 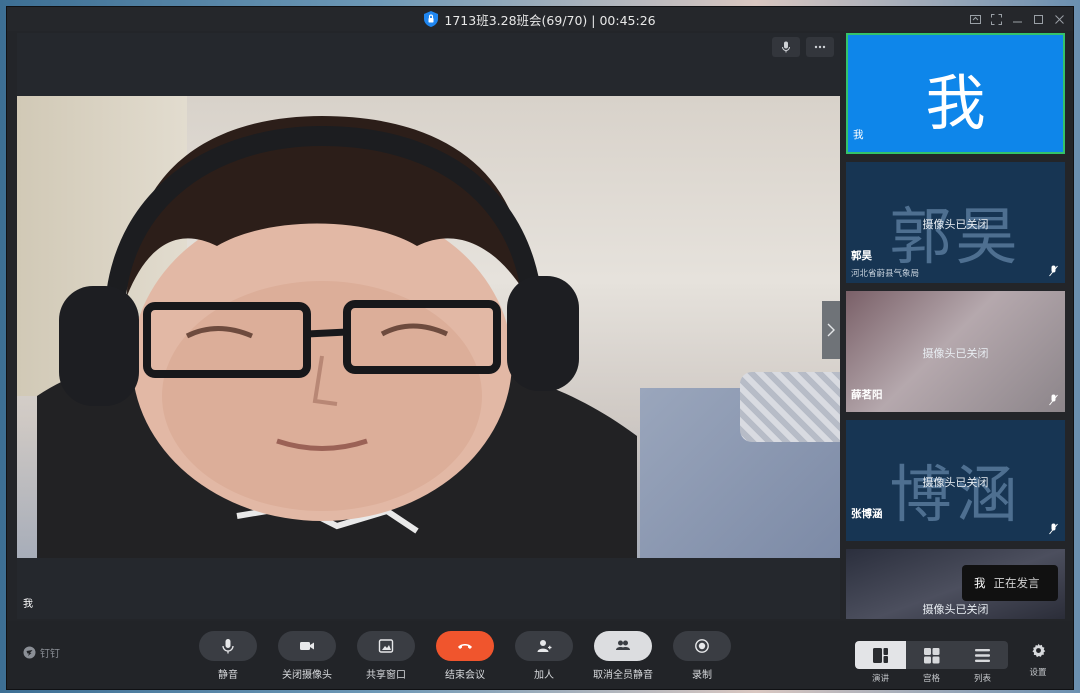 What do you see at coordinates (803, 47) in the screenshot?
I see `stage-tools` at bounding box center [803, 47].